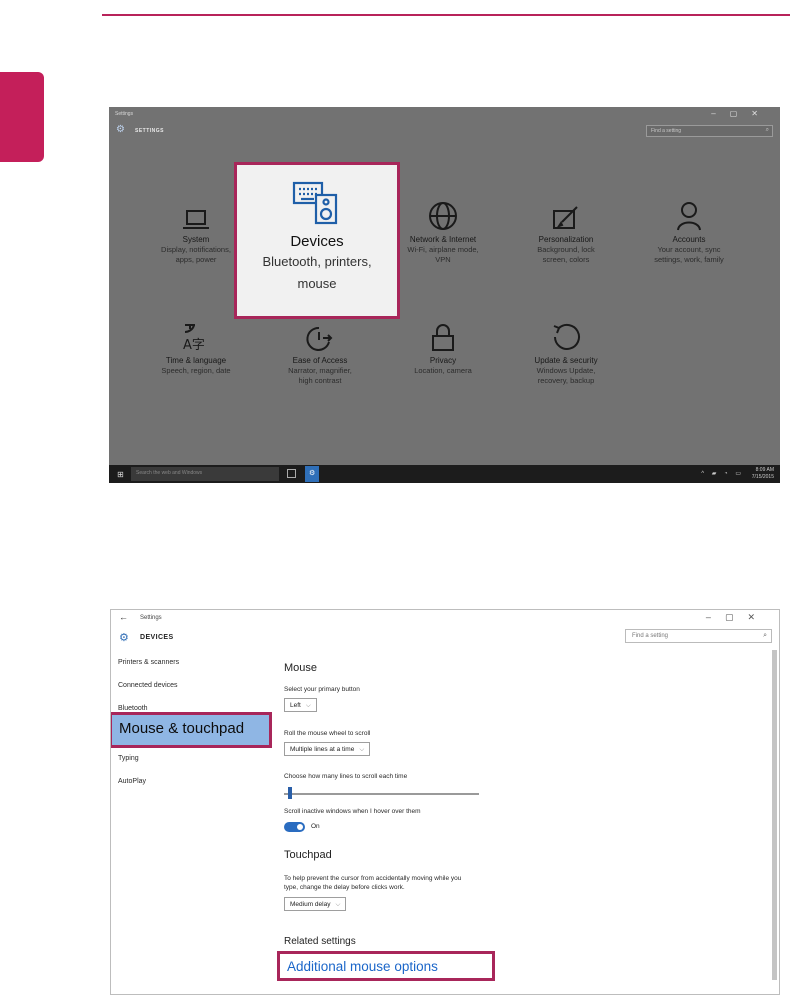  What do you see at coordinates (762, 477) in the screenshot?
I see `clock-date: 7/15/2015` at bounding box center [762, 477].